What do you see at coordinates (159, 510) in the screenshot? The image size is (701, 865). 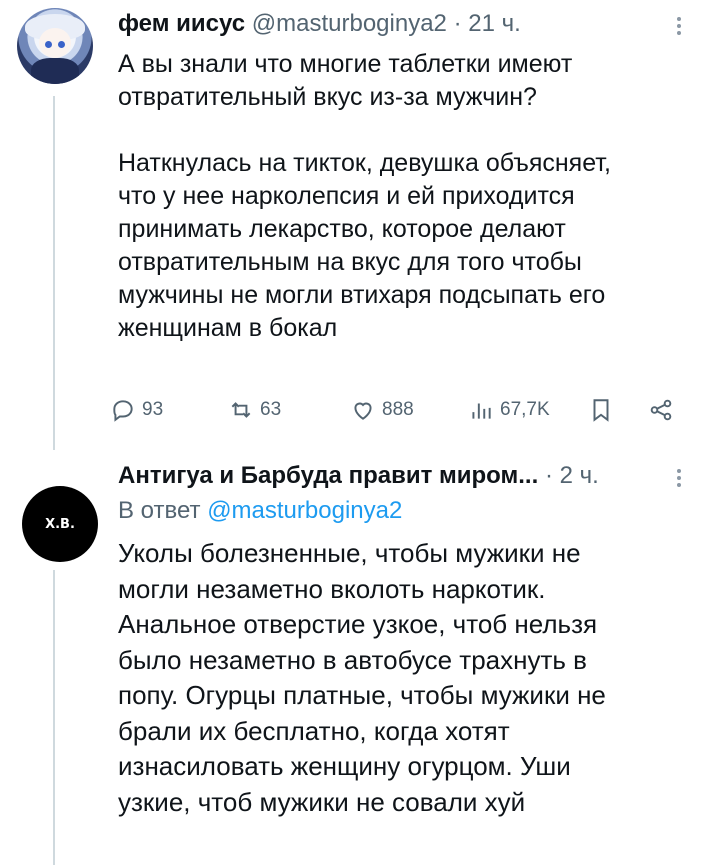 I see `reply-prefix: В ответ` at bounding box center [159, 510].